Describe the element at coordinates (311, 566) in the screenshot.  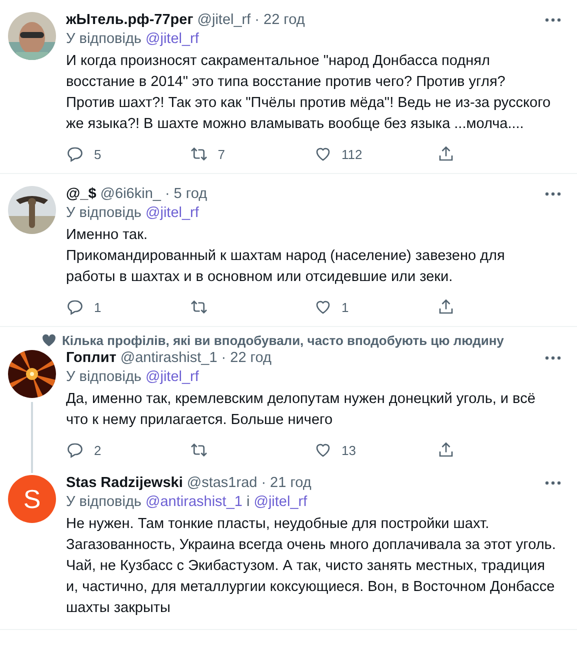
I see `post-text: Не нужен. Там тонкие пласты, неудобные для постройки шахт. Загазованность, Украина всегда очень много доплачивала за этот уголь. Чай, не Кузбасс с Экибастузом. А так, чисто занять местных, традиция и, частично, для металлургии коксующиеся. Вон, в Восточном Донбассе шахты закрыты` at that location.